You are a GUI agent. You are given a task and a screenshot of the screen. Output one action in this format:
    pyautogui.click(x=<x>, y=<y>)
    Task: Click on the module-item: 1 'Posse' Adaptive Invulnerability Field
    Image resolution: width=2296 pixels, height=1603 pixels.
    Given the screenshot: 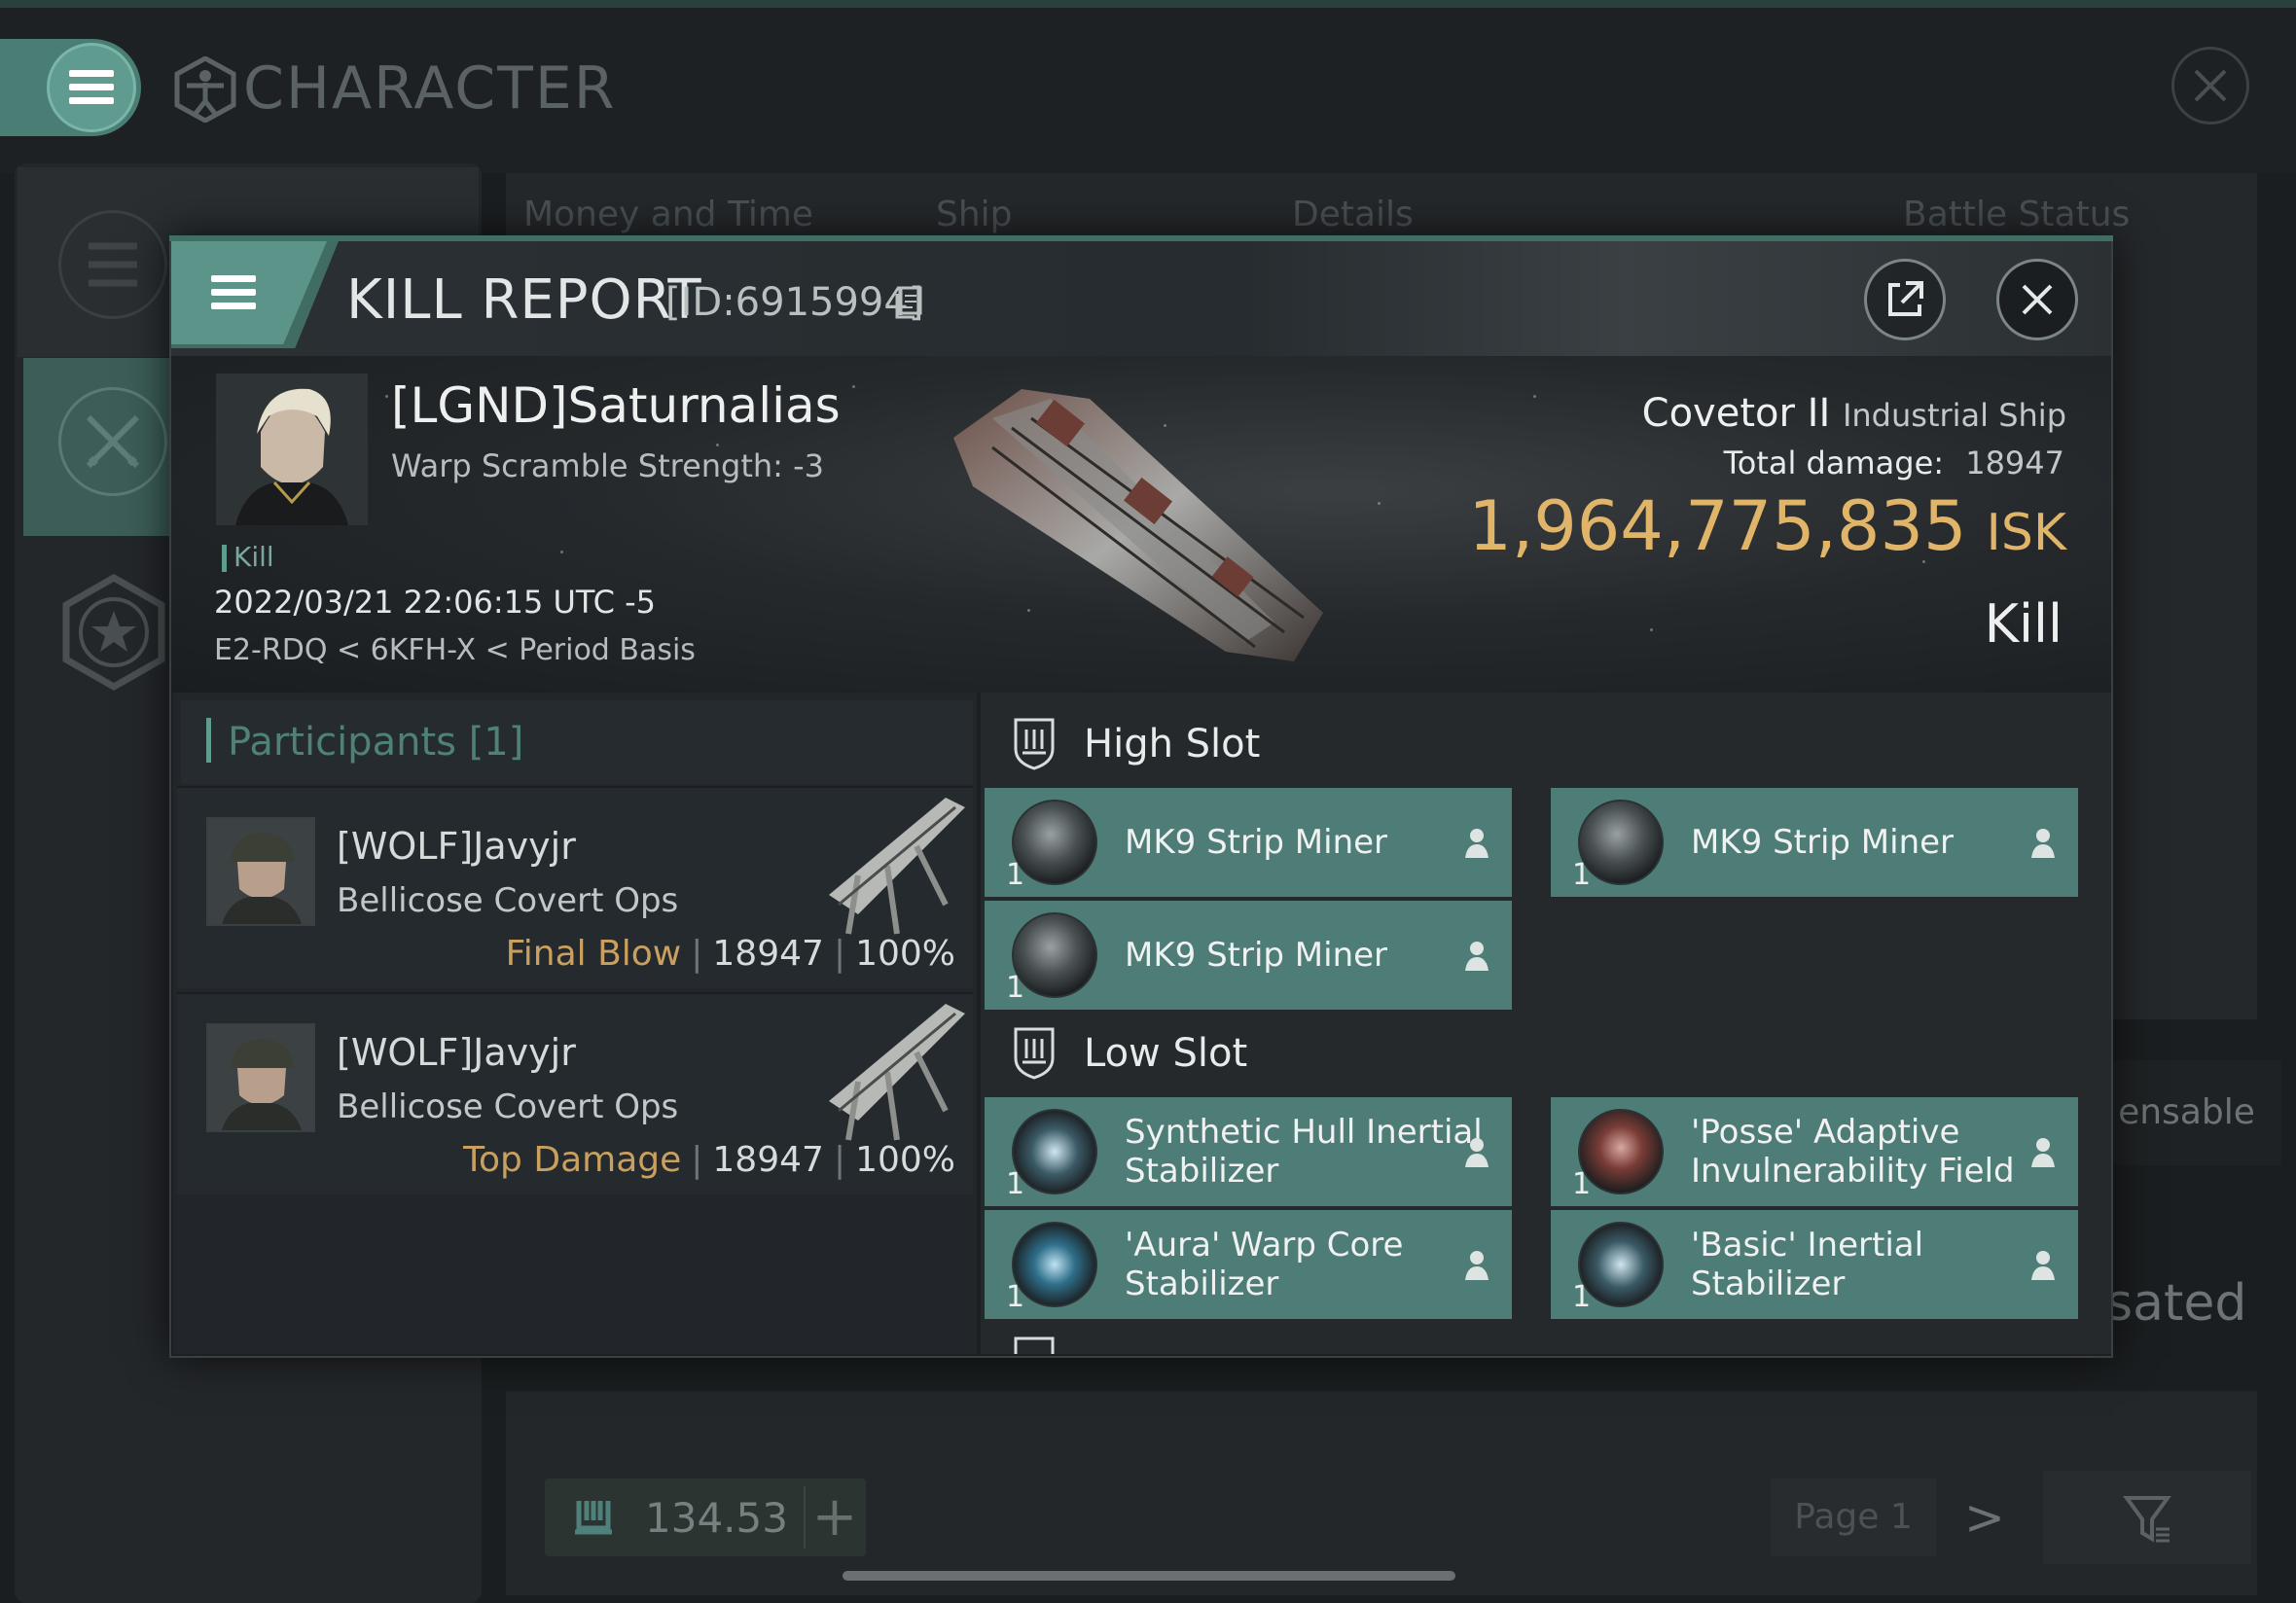 What is the action you would take?
    pyautogui.click(x=1814, y=1151)
    